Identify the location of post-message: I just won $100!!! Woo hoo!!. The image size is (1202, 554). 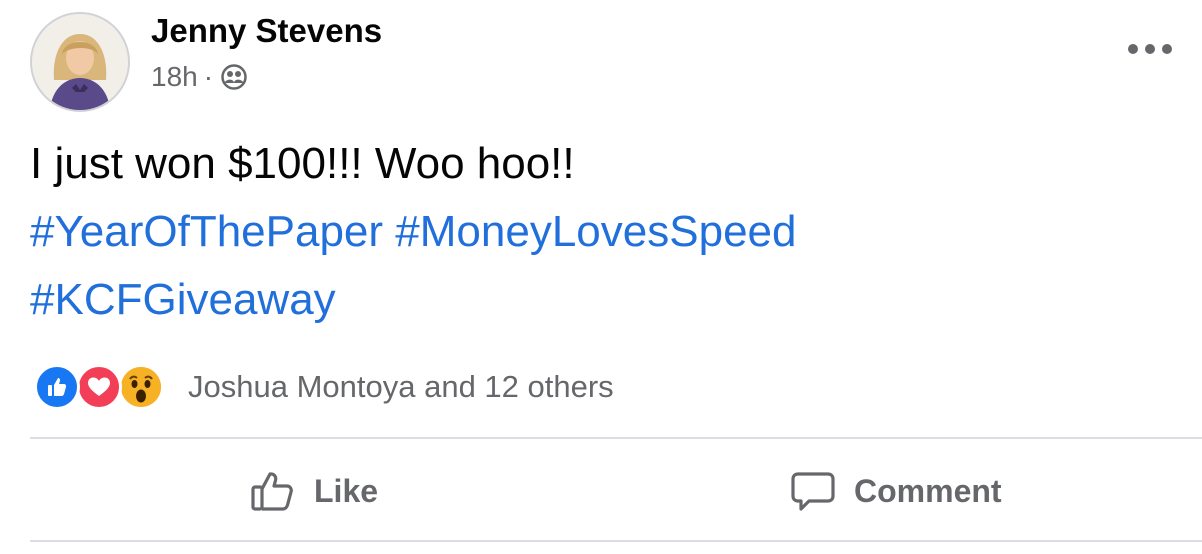
(302, 163).